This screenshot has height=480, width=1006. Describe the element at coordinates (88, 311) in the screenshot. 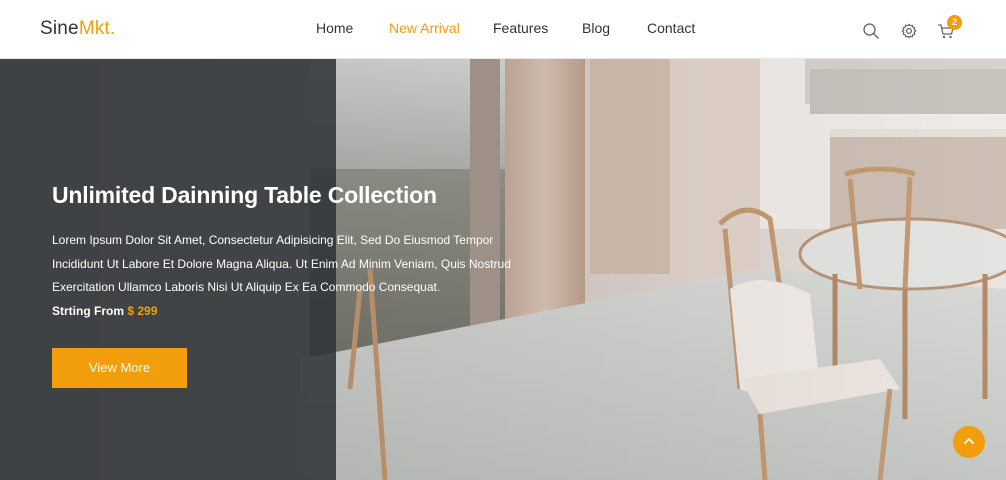

I see `price-label: Strting From` at that location.